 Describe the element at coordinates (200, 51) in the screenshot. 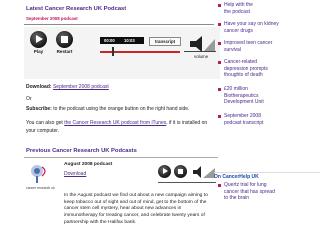

I see `volume-slider` at that location.